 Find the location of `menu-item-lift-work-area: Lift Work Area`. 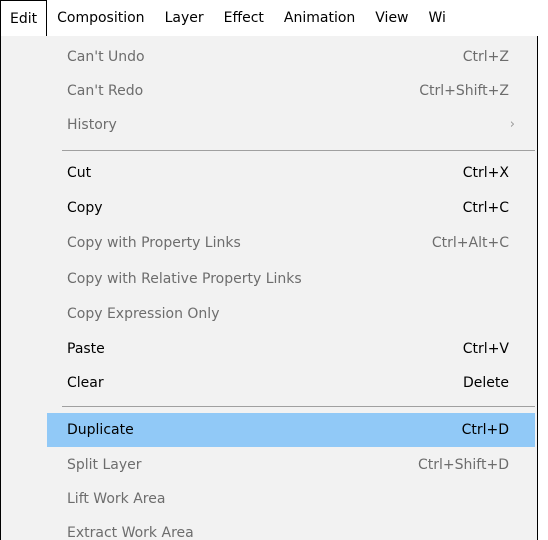

menu-item-lift-work-area: Lift Work Area is located at coordinates (291, 499).